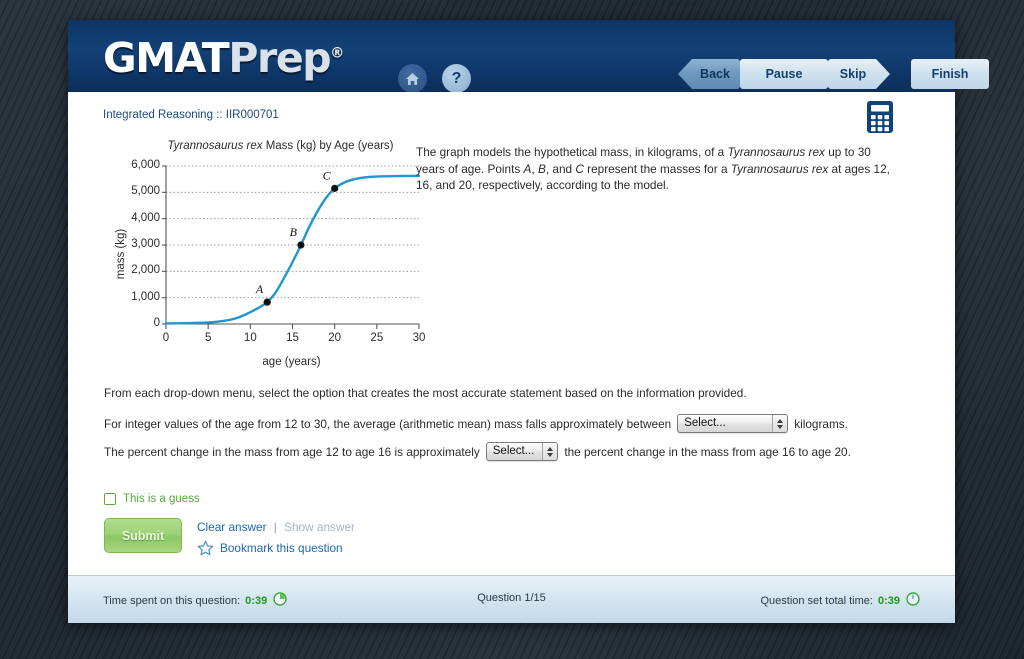 Image resolution: width=1024 pixels, height=659 pixels. What do you see at coordinates (208, 338) in the screenshot?
I see `x-tick-label: 5` at bounding box center [208, 338].